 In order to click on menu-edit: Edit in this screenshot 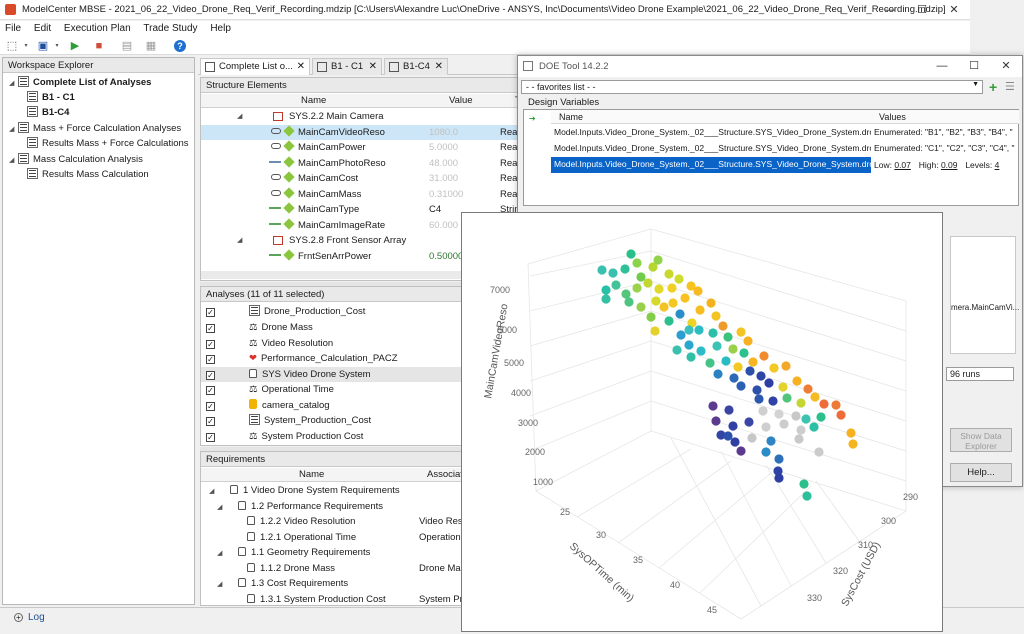, I will do `click(42, 28)`.